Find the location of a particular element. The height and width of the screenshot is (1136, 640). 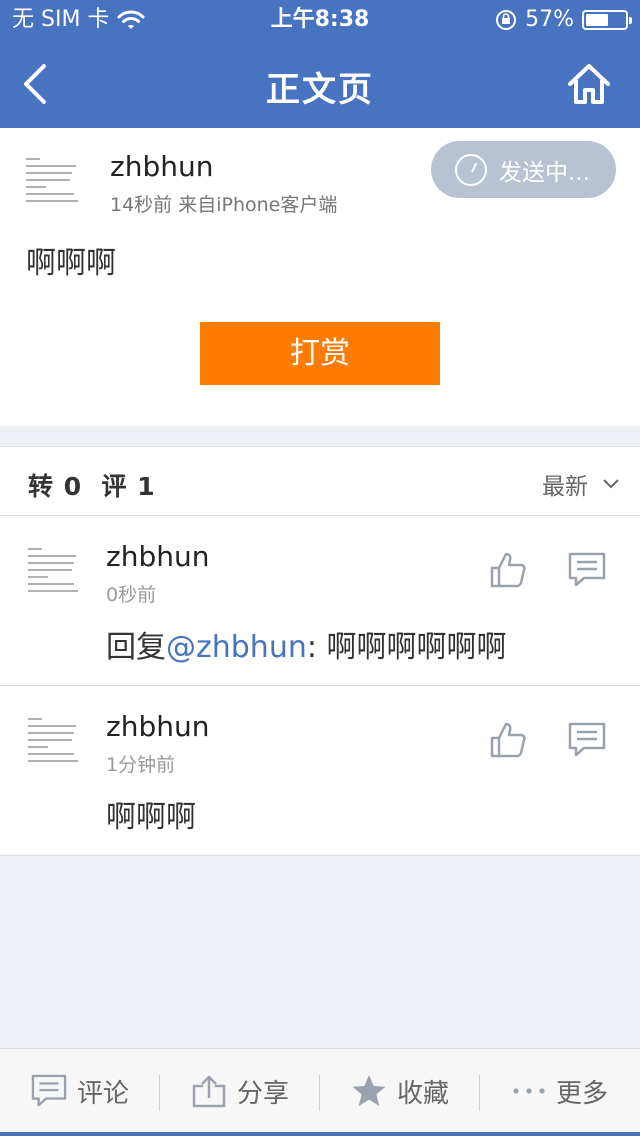

reply-prefix: 回复 is located at coordinates (136, 647).